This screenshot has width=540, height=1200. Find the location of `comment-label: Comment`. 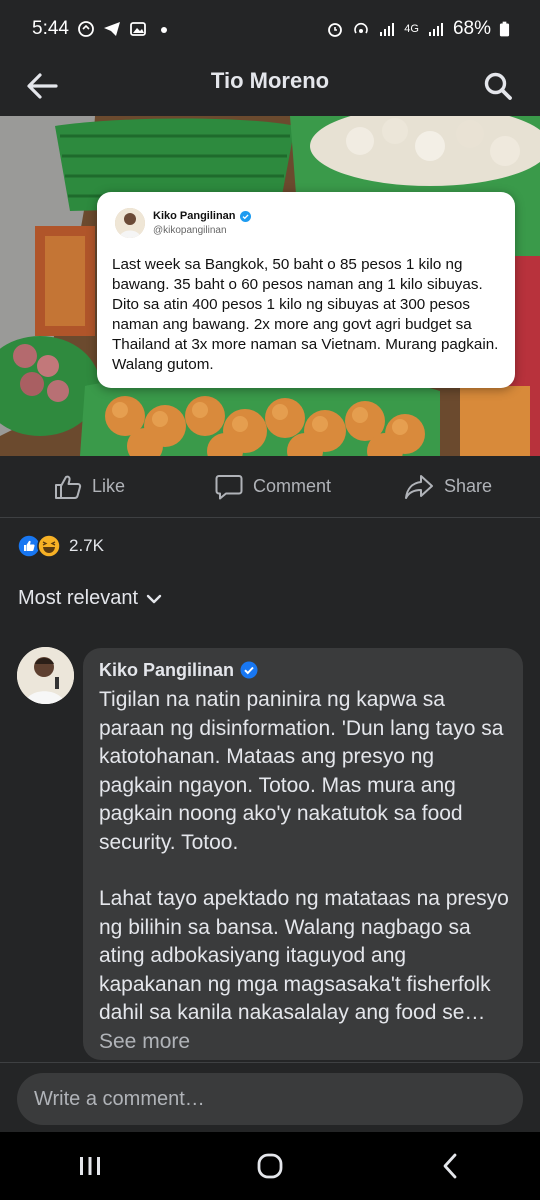

comment-label: Comment is located at coordinates (292, 486).